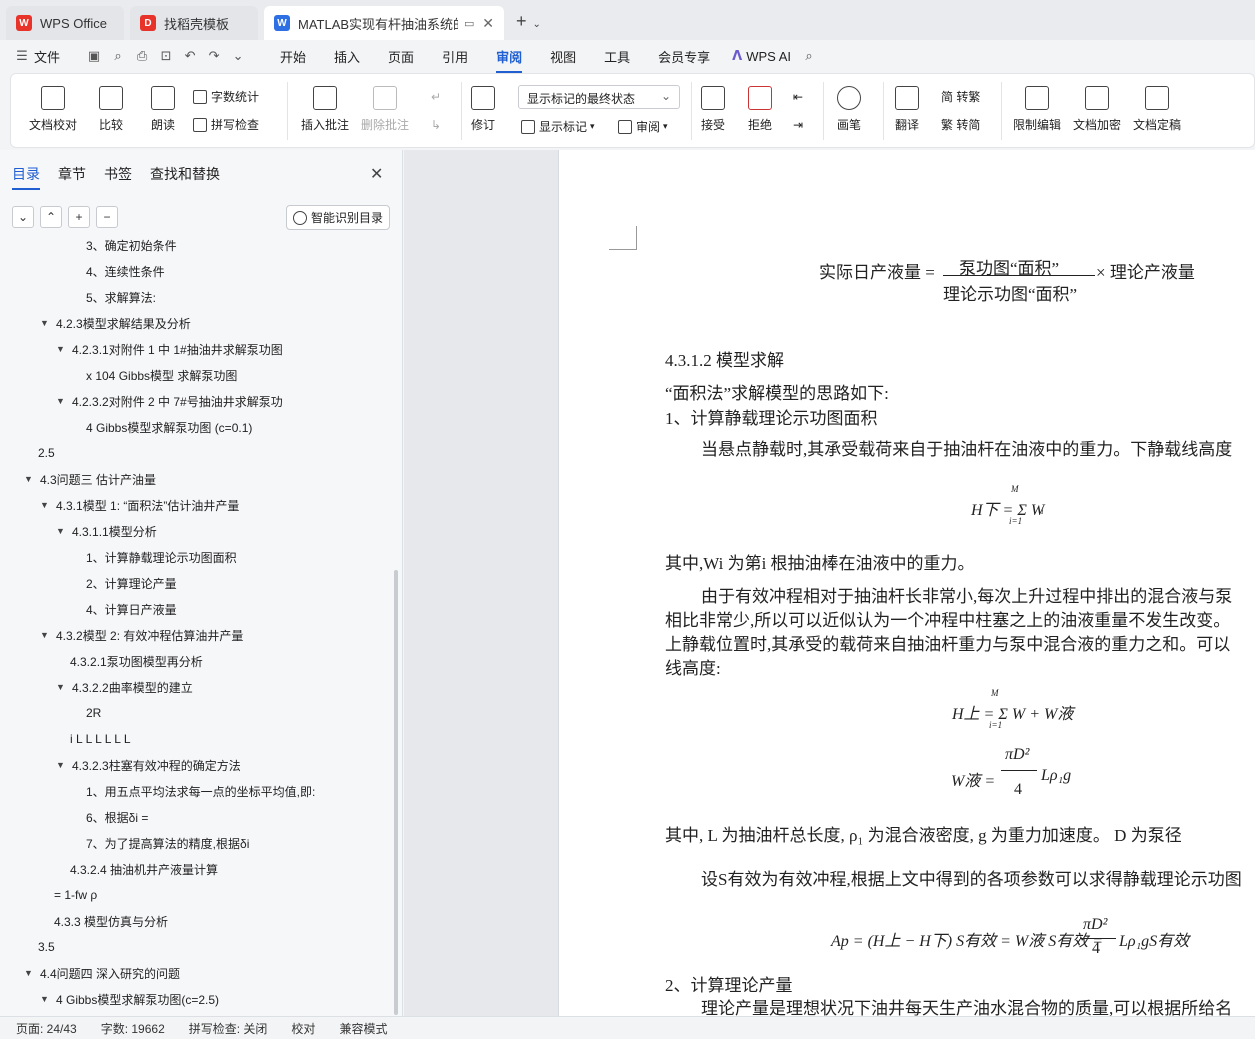 Image resolution: width=1255 pixels, height=1039 pixels. What do you see at coordinates (169, 401) in the screenshot?
I see `toc-item: ▼ 4.2.3.2对附件 2 中 7#号抽油井求解泵功` at bounding box center [169, 401].